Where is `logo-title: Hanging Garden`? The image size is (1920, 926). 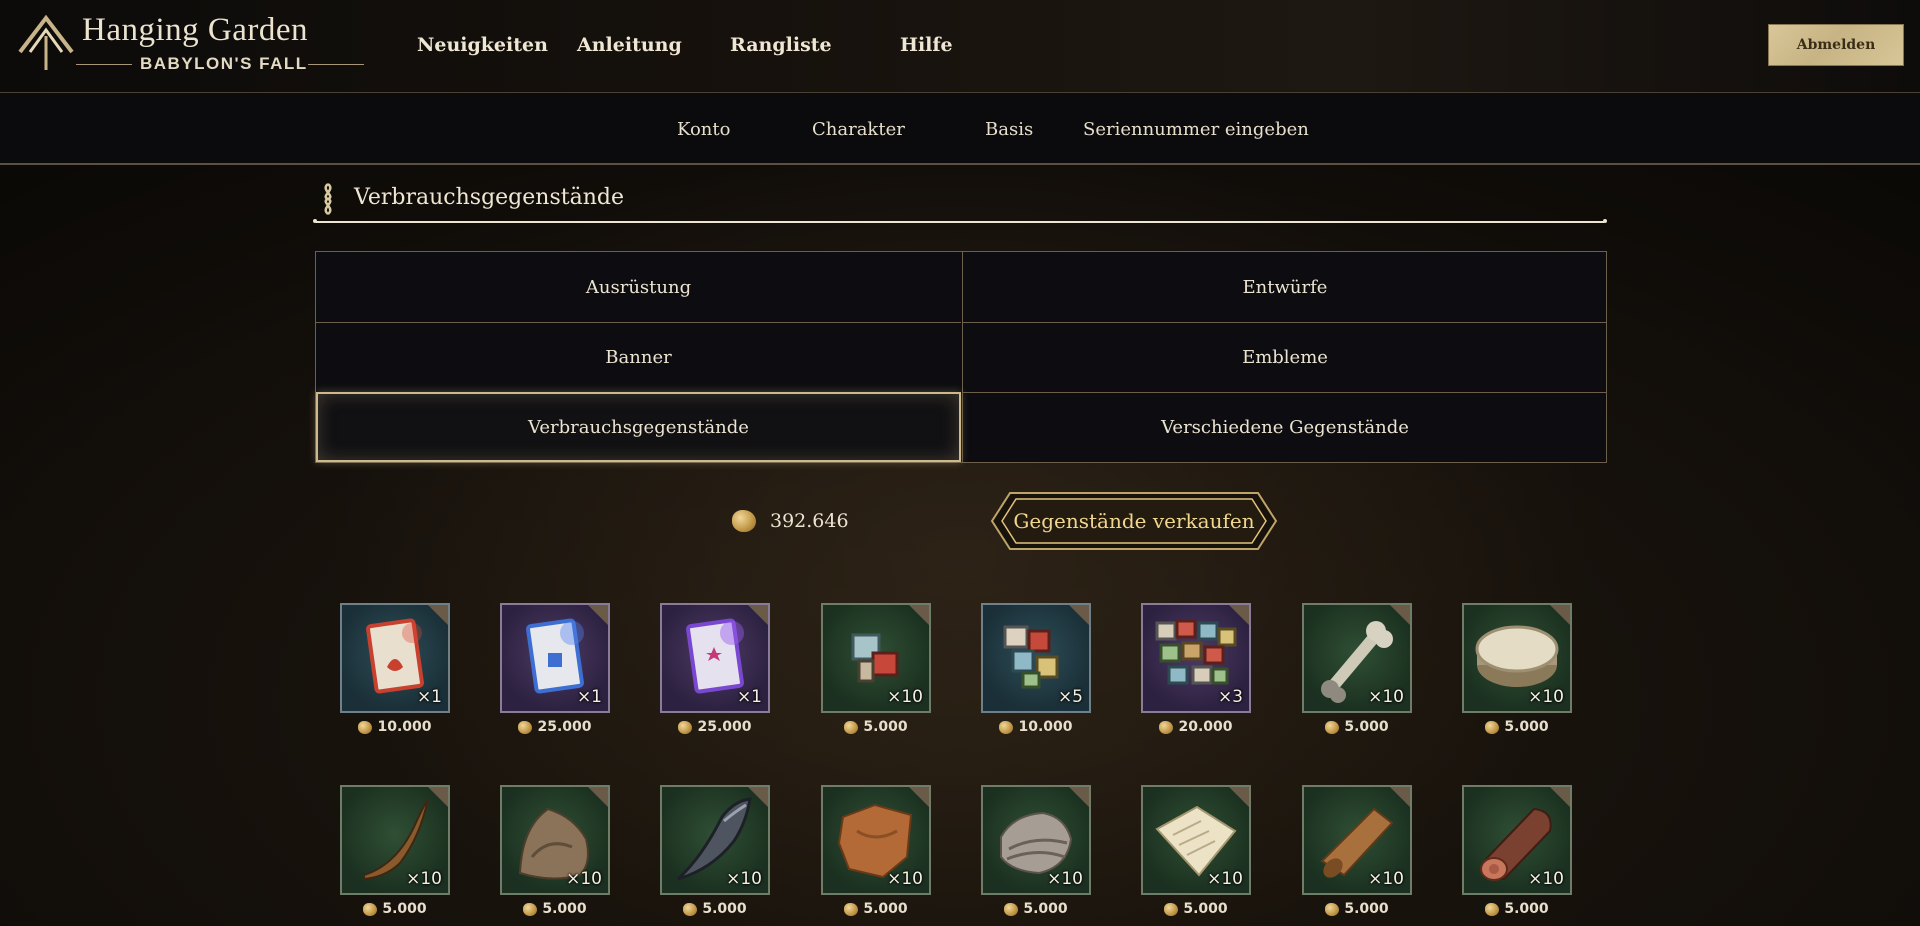 logo-title: Hanging Garden is located at coordinates (195, 30).